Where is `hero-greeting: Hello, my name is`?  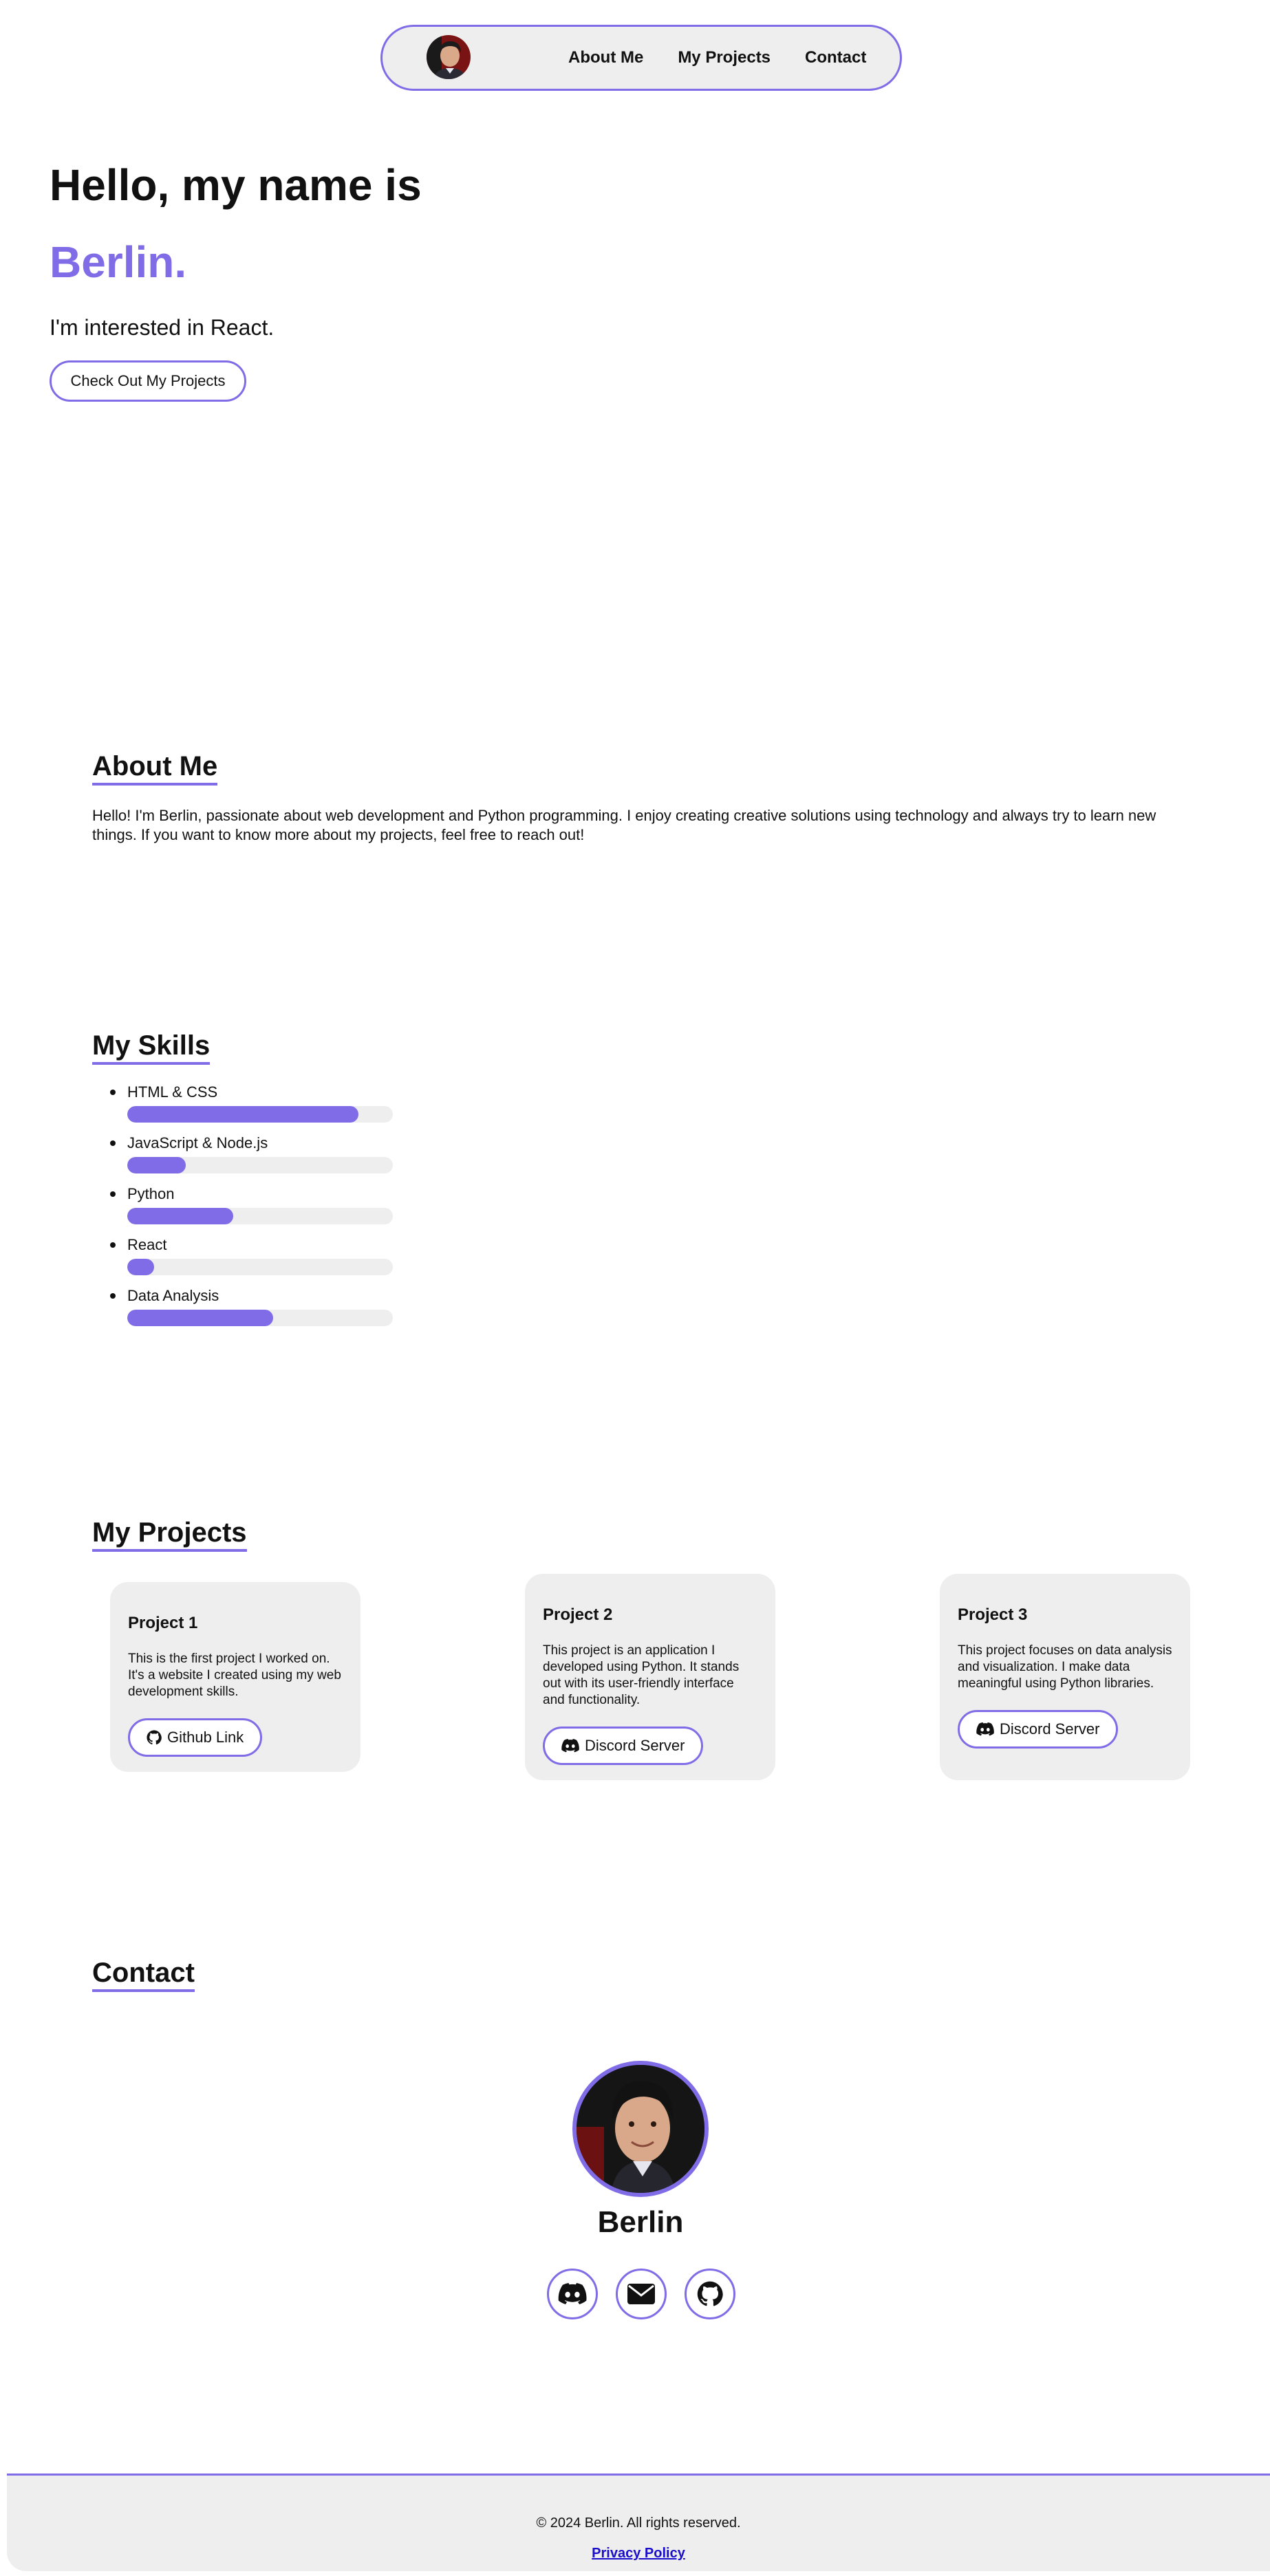
hero-greeting: Hello, my name is is located at coordinates (236, 185).